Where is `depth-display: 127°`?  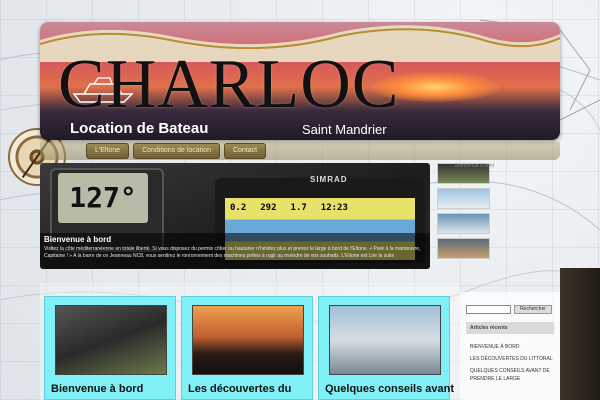
depth-display: 127° is located at coordinates (103, 198).